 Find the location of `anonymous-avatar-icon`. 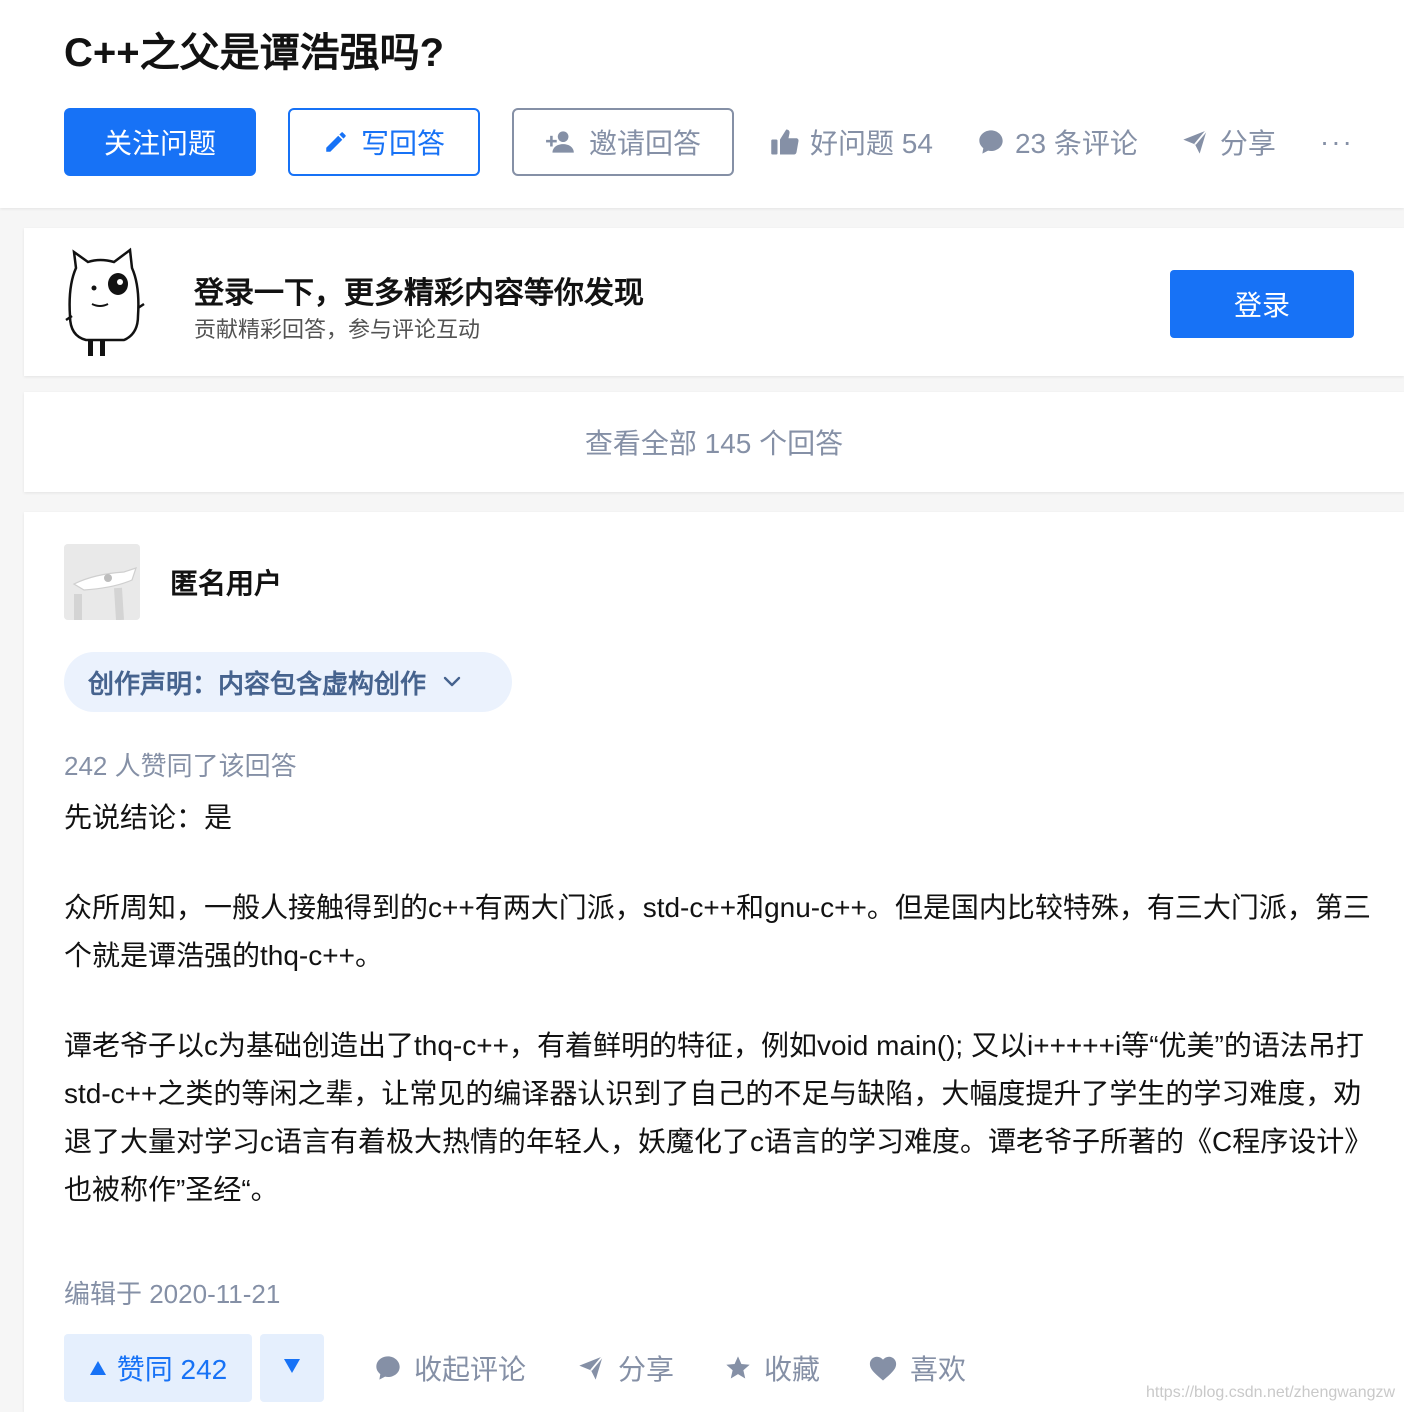

anonymous-avatar-icon is located at coordinates (102, 582).